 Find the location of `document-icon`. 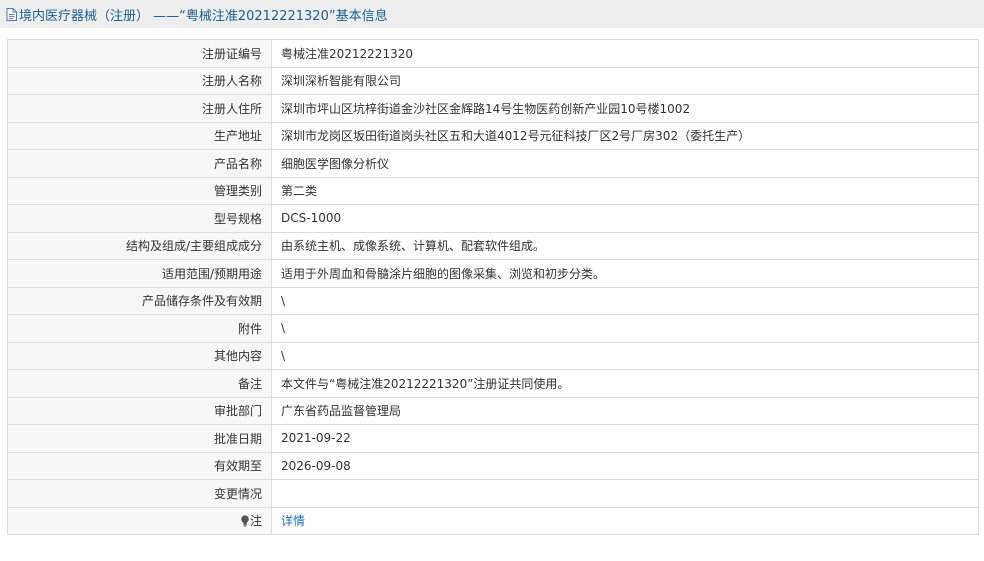

document-icon is located at coordinates (11, 14).